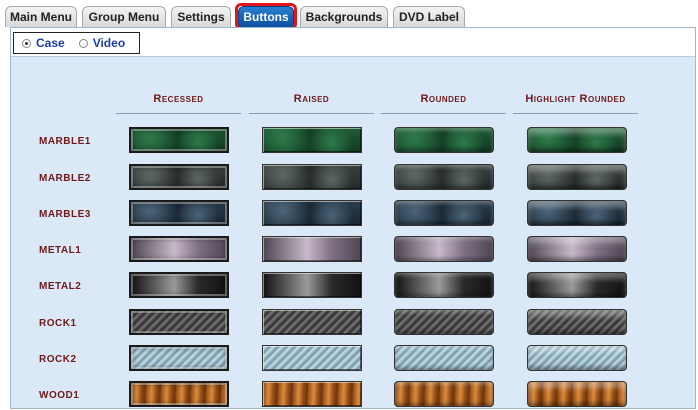  I want to click on row-label-rock2: ROCK2, so click(58, 359).